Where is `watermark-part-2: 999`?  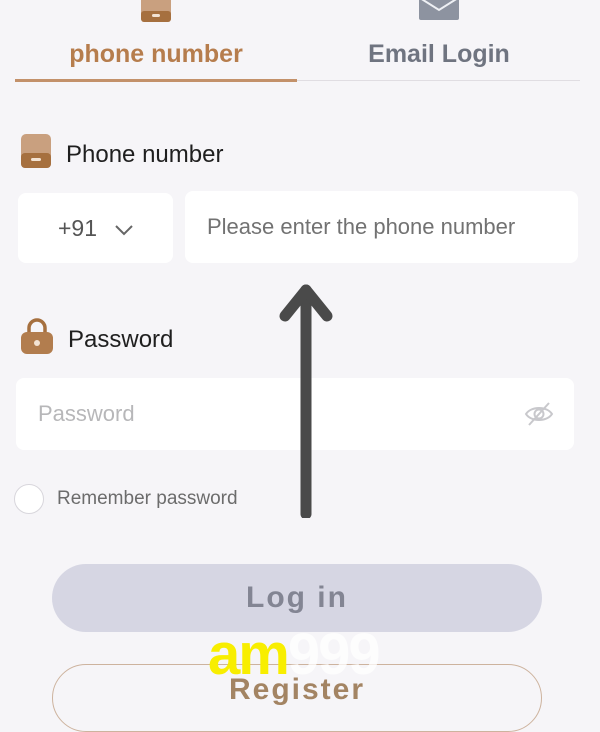
watermark-part-2: 999 is located at coordinates (334, 654).